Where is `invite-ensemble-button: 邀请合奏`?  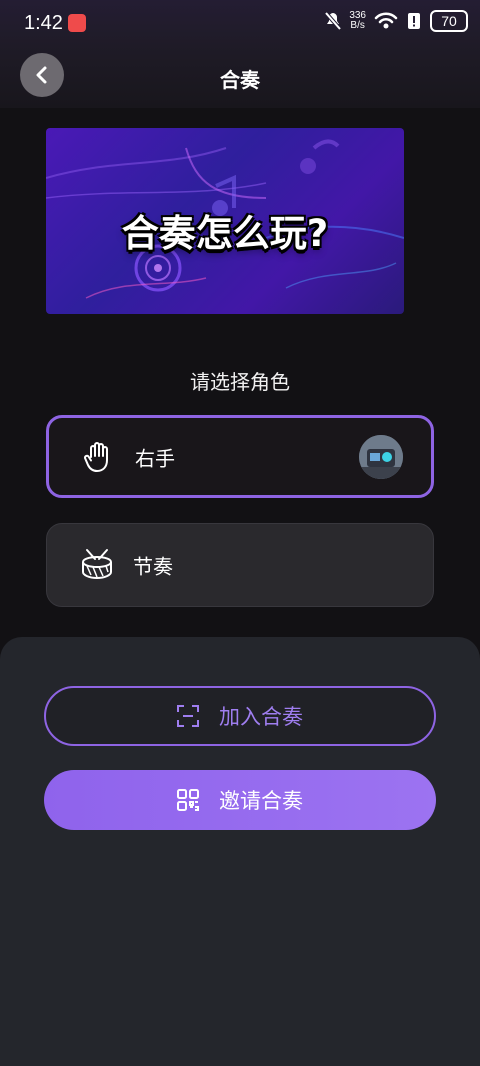
invite-ensemble-button: 邀请合奏 is located at coordinates (240, 800).